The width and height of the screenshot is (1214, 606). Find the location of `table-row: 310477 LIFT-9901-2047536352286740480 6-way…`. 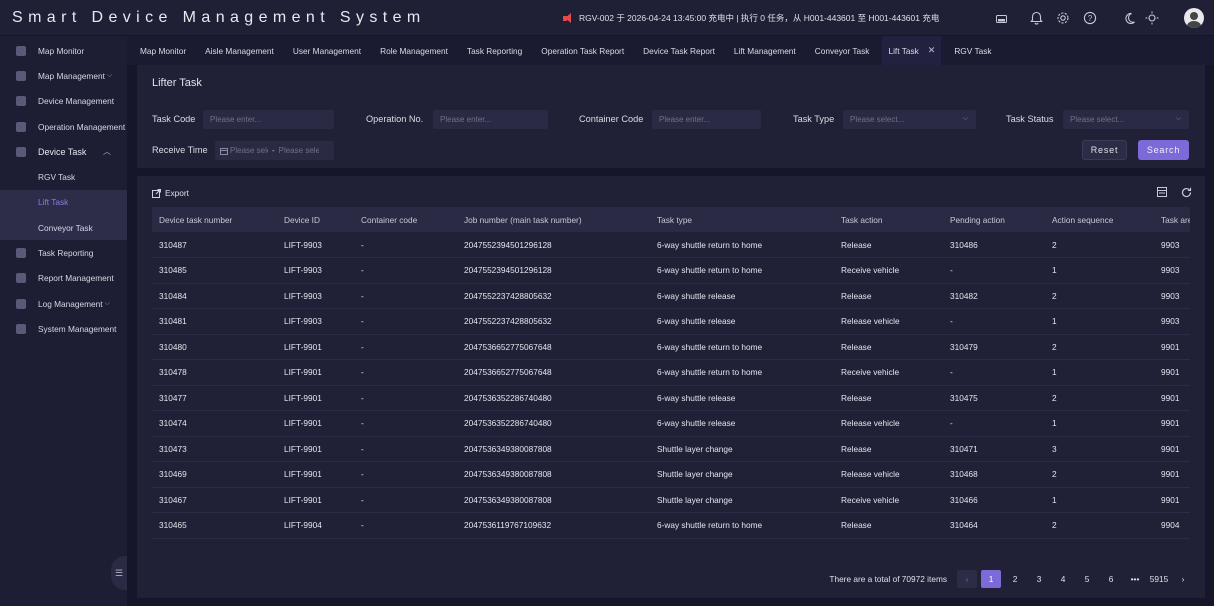

table-row: 310477 LIFT-9901-2047536352286740480 6-way… is located at coordinates (671, 398).